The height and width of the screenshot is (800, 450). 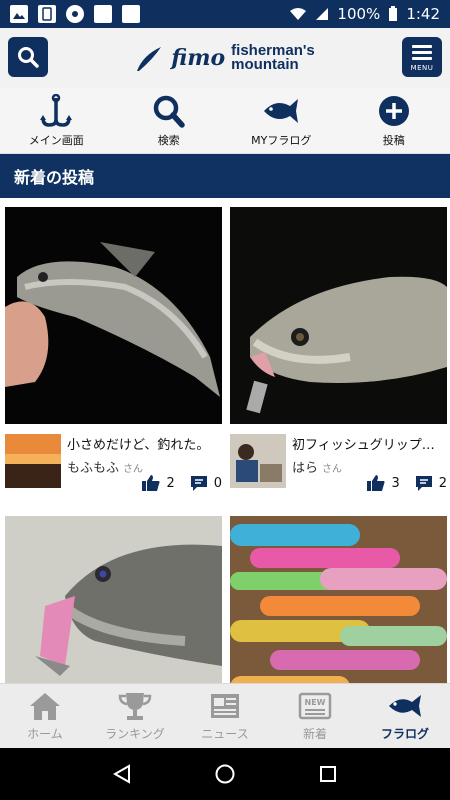 What do you see at coordinates (395, 483) in the screenshot?
I see `like-count: 3` at bounding box center [395, 483].